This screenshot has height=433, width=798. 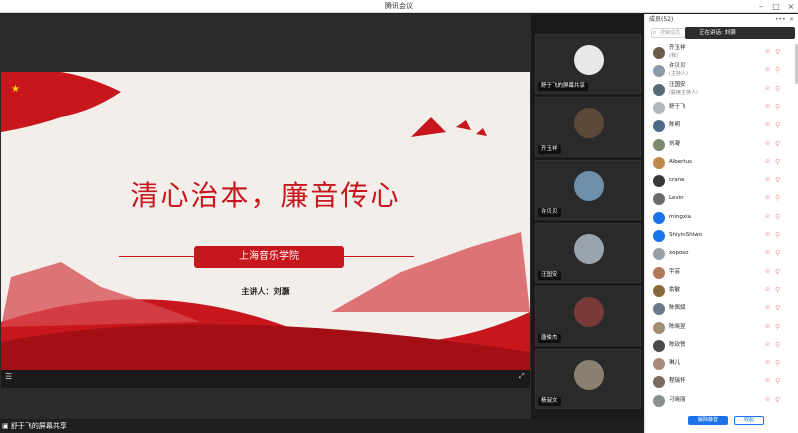 I want to click on speaking-toast: 正在讲话: 刘灏, so click(x=740, y=33).